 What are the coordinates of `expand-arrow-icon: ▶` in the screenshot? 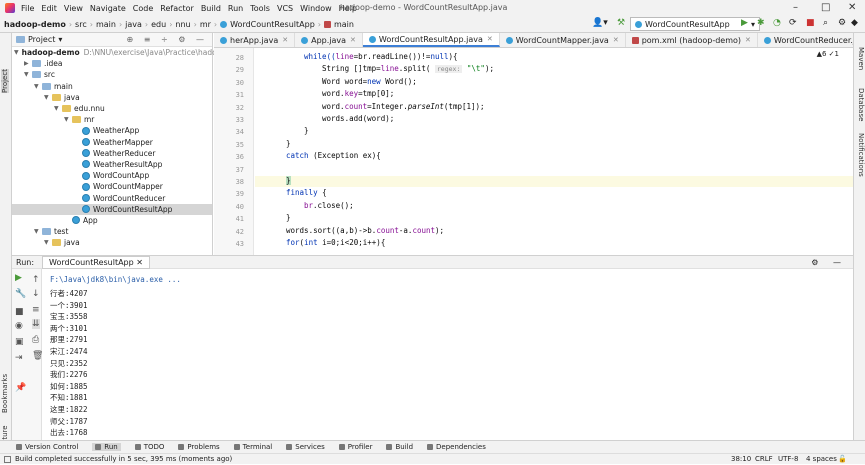 It's located at (28, 63).